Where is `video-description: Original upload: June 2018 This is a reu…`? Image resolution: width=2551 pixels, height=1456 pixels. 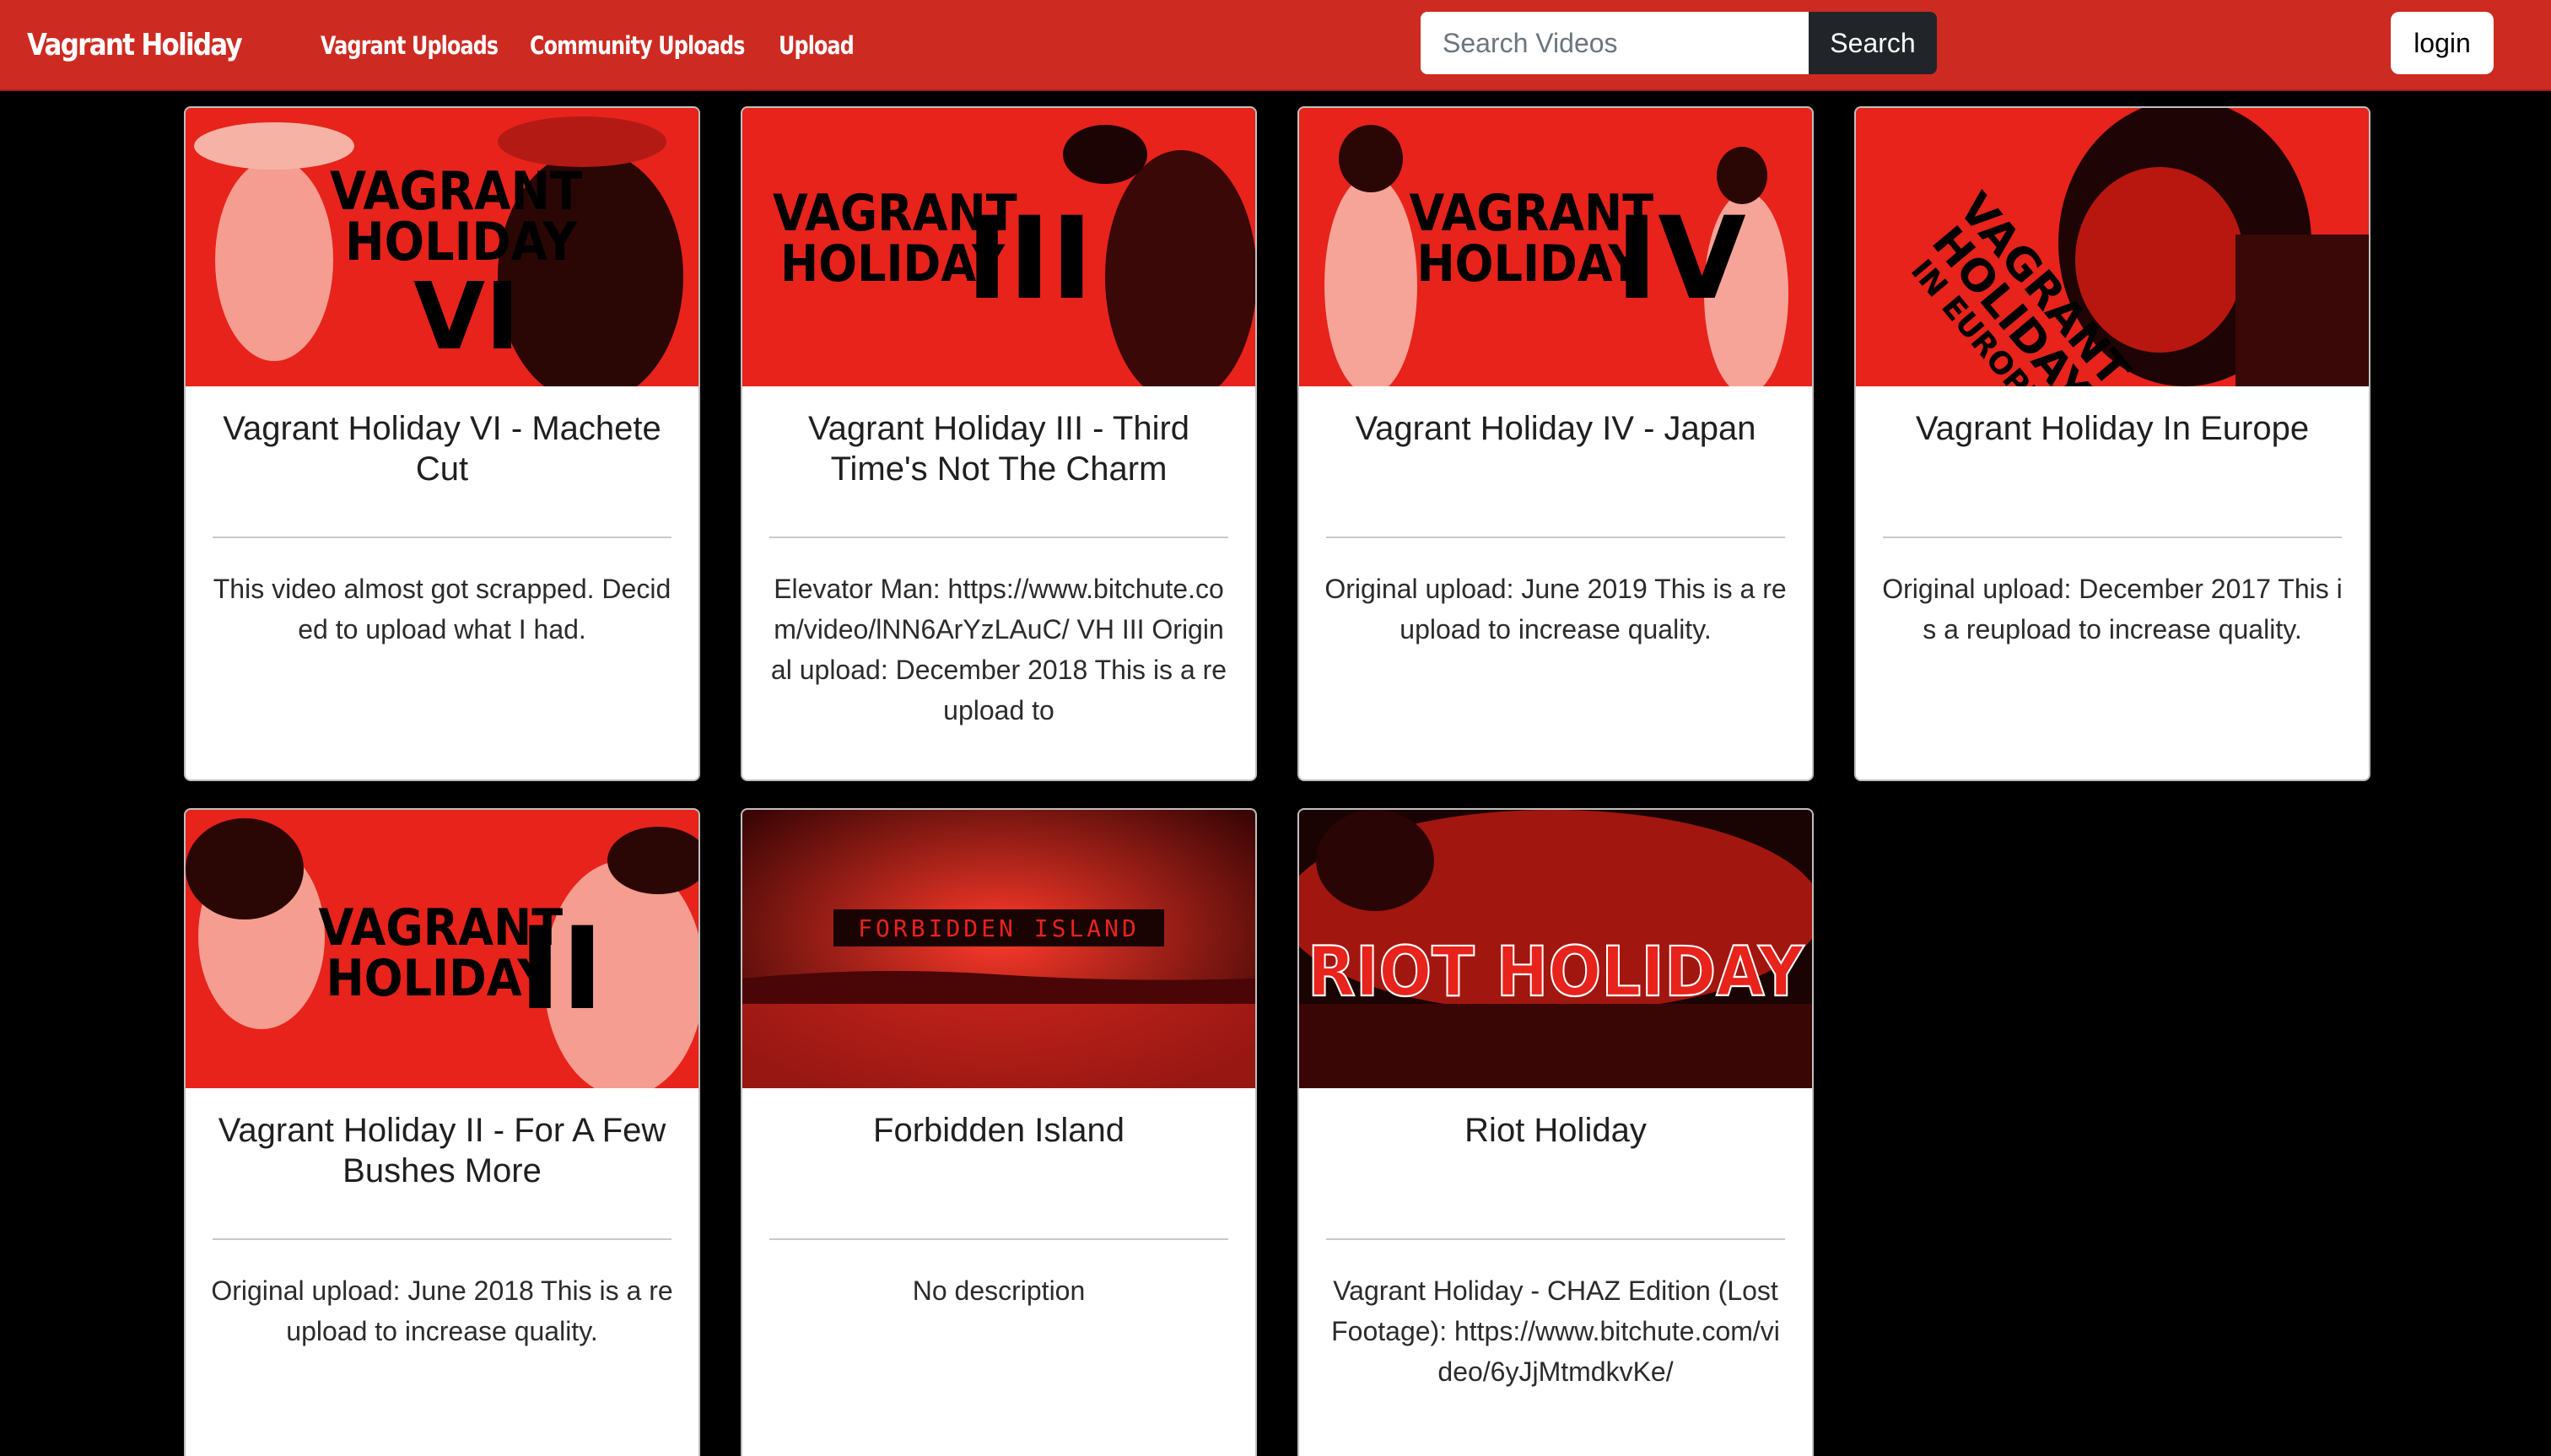 video-description: Original upload: June 2018 This is a reu… is located at coordinates (442, 1310).